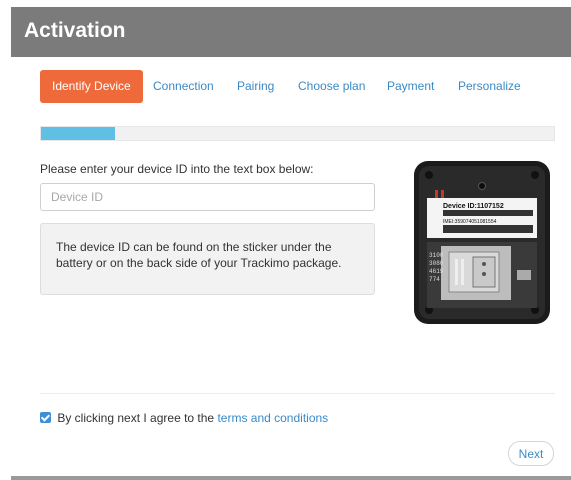 The height and width of the screenshot is (480, 571). Describe the element at coordinates (45, 417) in the screenshot. I see `agree-checkbox` at that location.